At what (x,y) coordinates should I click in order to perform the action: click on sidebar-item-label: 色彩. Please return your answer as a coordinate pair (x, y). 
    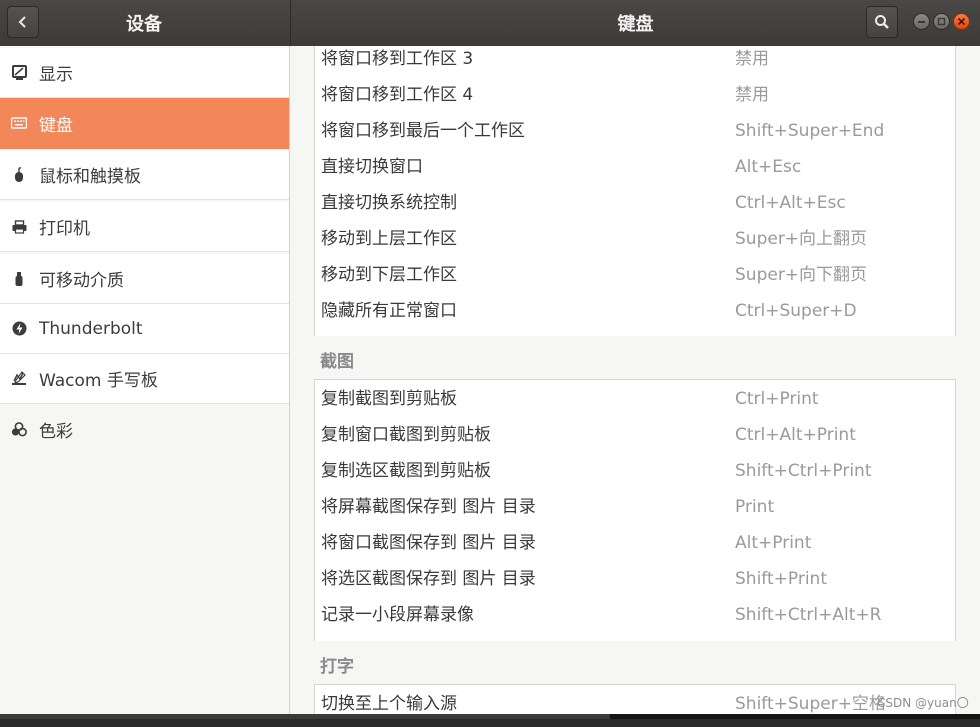
    Looking at the image, I should click on (56, 431).